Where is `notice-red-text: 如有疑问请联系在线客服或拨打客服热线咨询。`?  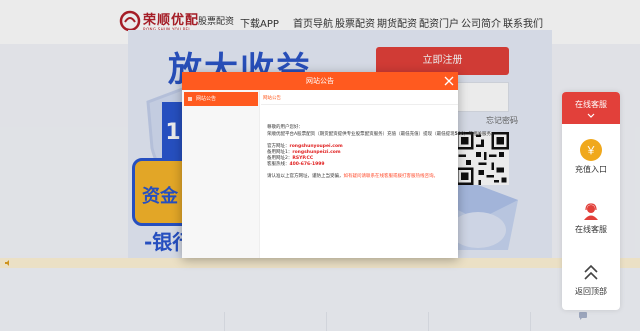 notice-red-text: 如有疑问请联系在线客服或拨打客服热线咨询。 is located at coordinates (391, 176).